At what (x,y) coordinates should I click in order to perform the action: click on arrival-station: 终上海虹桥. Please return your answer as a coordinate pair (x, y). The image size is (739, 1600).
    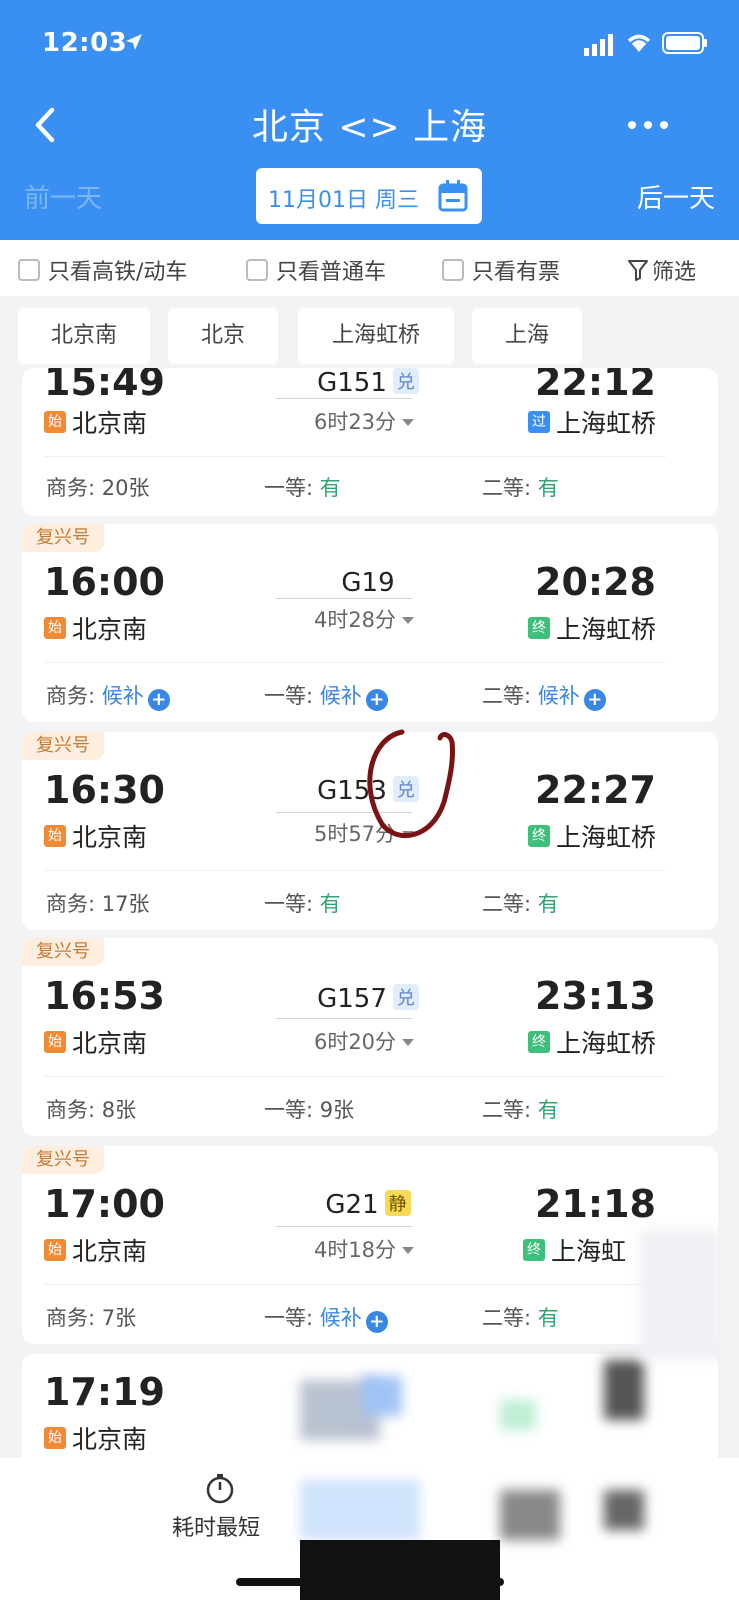
    Looking at the image, I should click on (591, 836).